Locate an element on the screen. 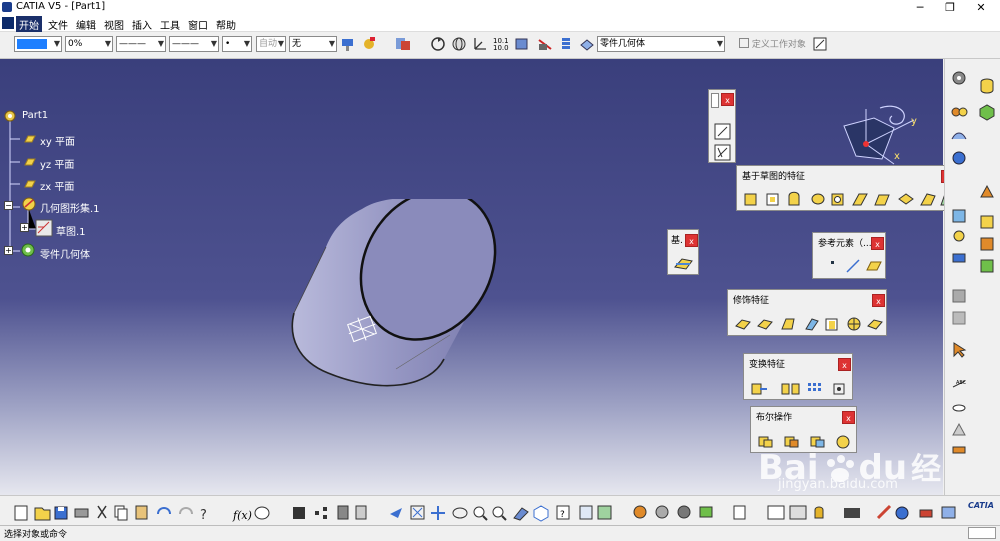 This screenshot has width=1000, height=541. doc-icon is located at coordinates (8, 23).